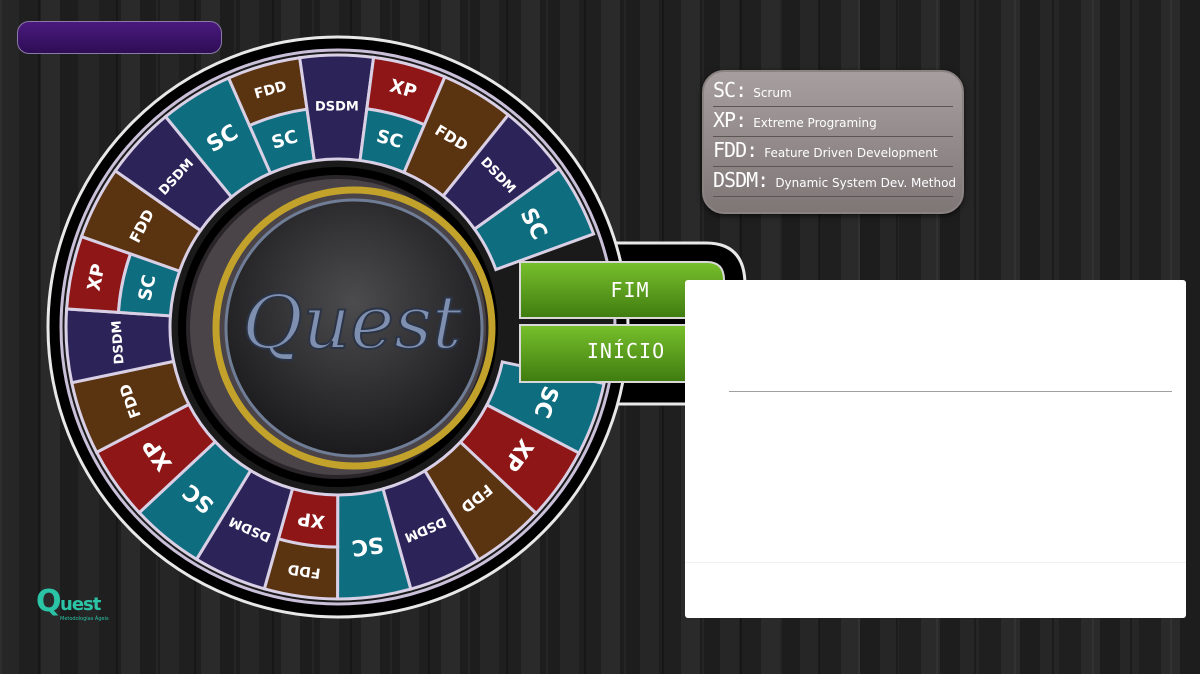  What do you see at coordinates (833, 92) in the screenshot?
I see `legend-row-sc: SC: Scrum` at bounding box center [833, 92].